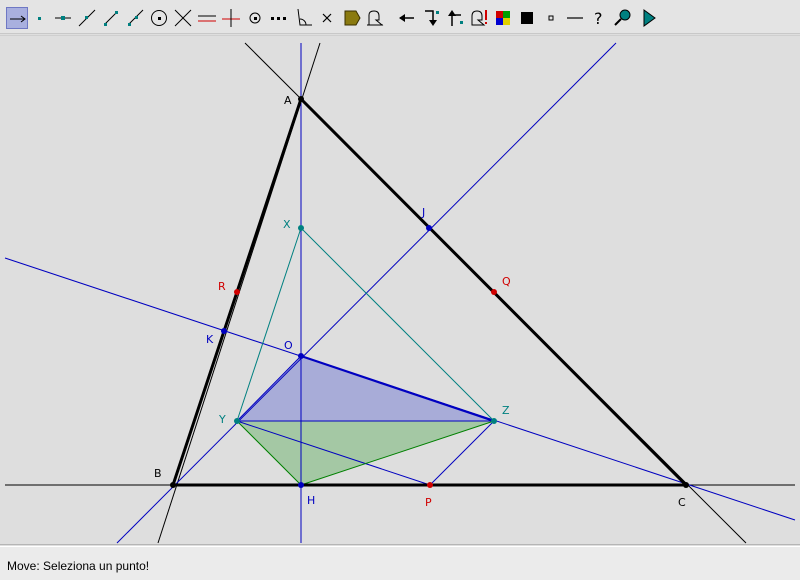  I want to click on point-o, so click(301, 356).